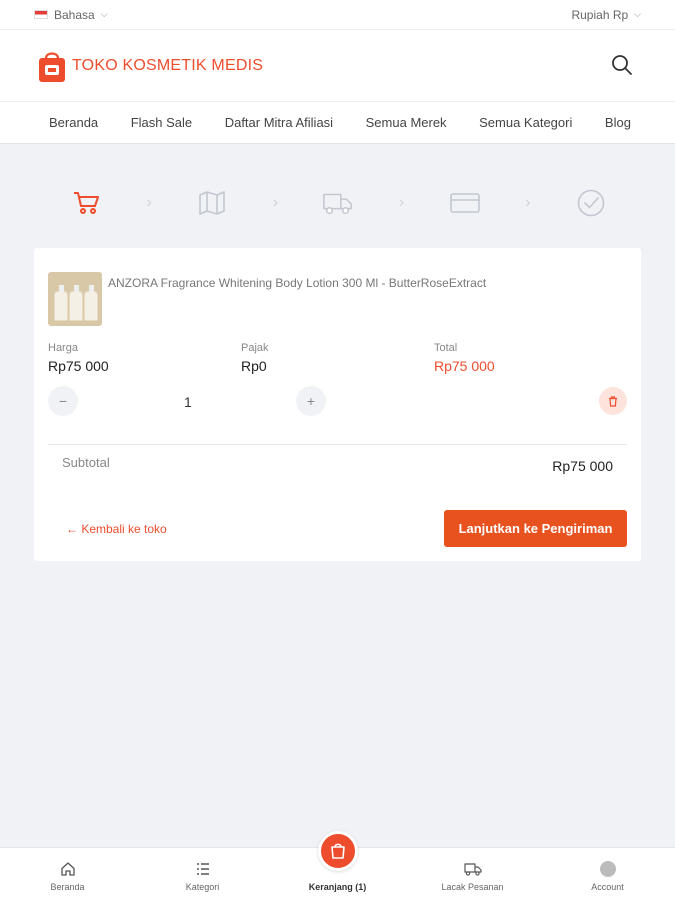 The image size is (675, 900). What do you see at coordinates (144, 358) in the screenshot?
I see `price-column: Harga Rp75 000` at bounding box center [144, 358].